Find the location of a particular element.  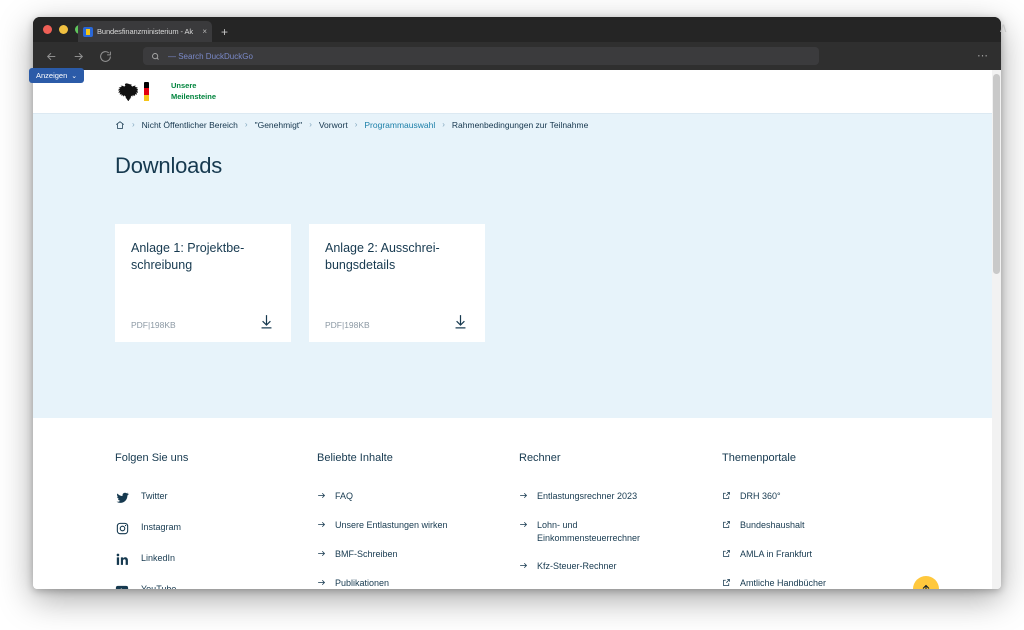

forward-arrow-icon is located at coordinates (78, 56).